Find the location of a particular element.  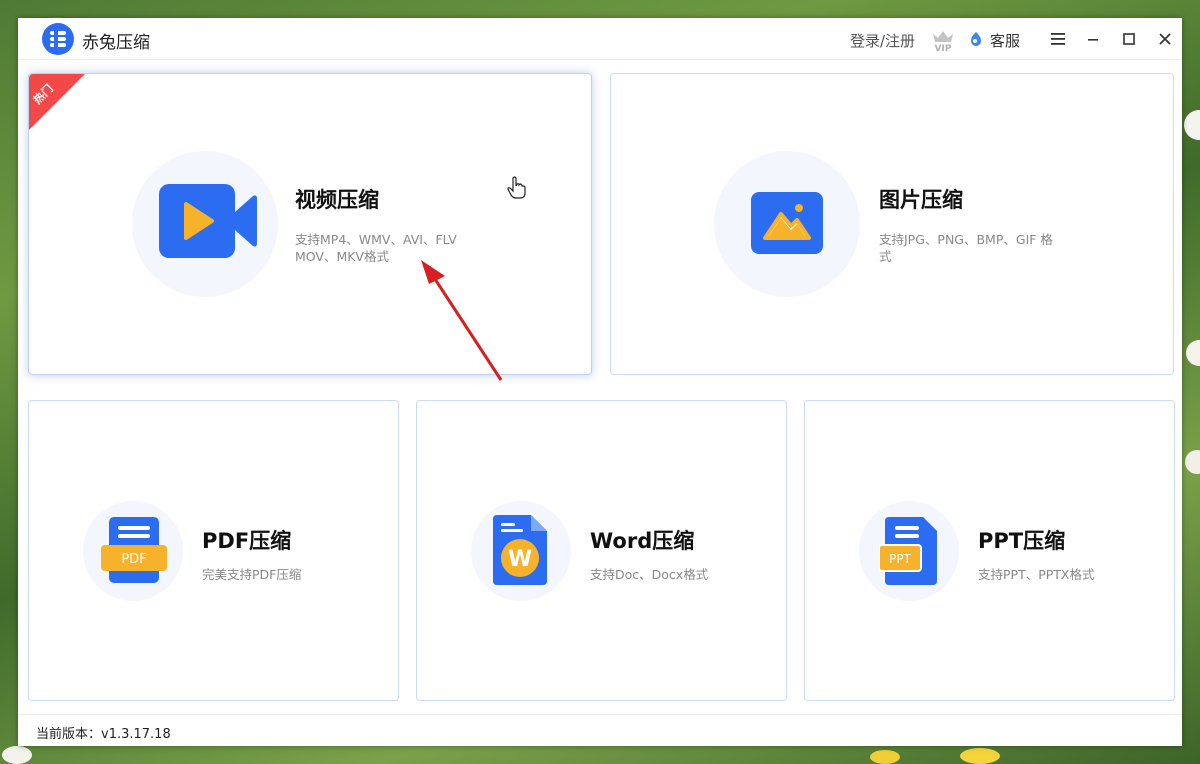

image-compress-desc: 支持JPG、PNG、BMP、GIF 格 式 is located at coordinates (966, 248).